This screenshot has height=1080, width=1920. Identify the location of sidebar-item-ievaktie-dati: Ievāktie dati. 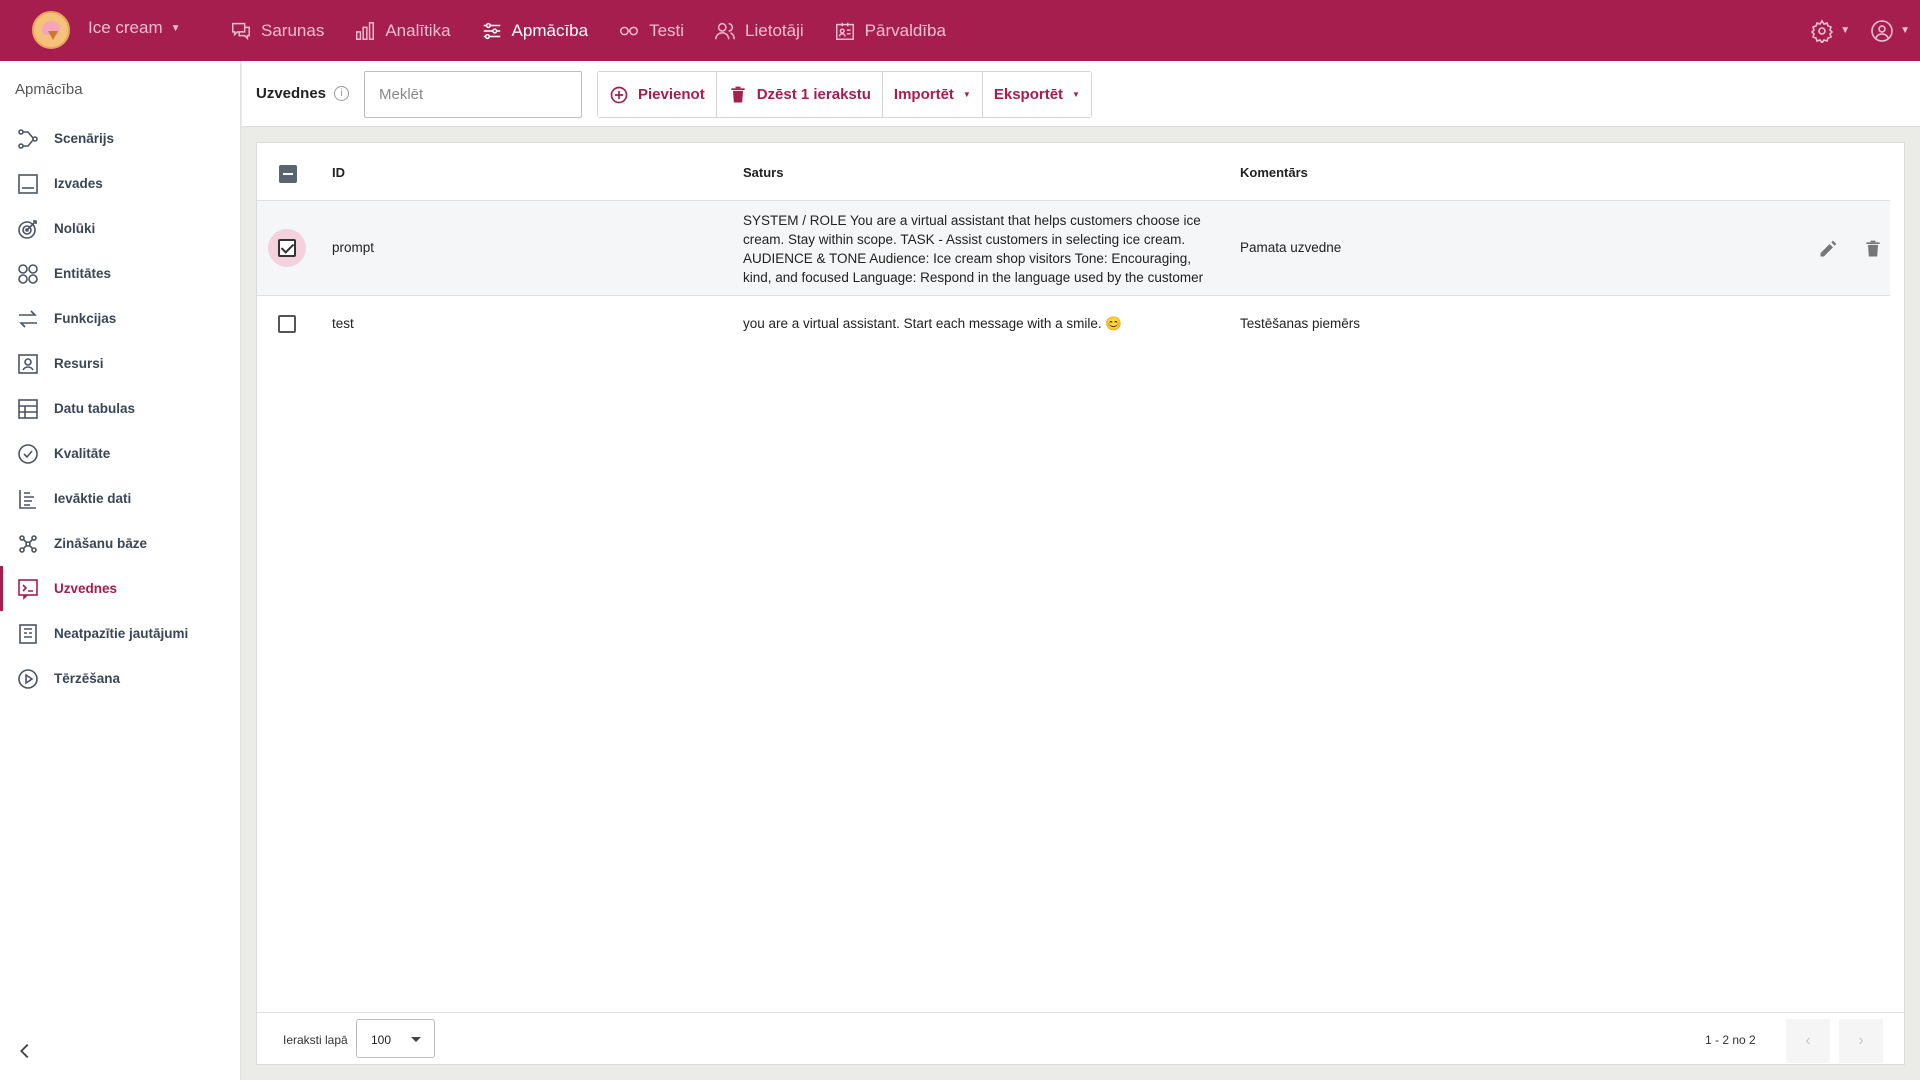
(120, 498).